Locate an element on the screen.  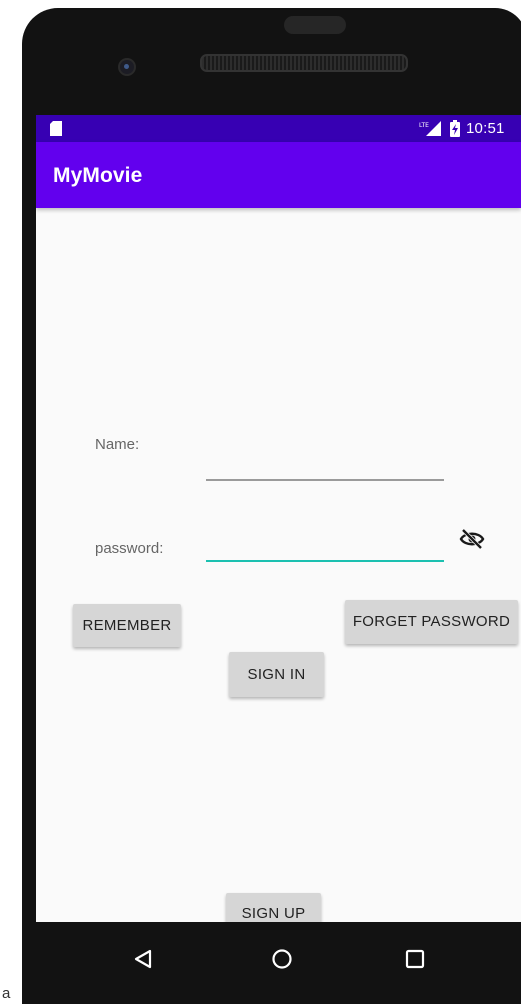
recents-icon is located at coordinates (415, 959).